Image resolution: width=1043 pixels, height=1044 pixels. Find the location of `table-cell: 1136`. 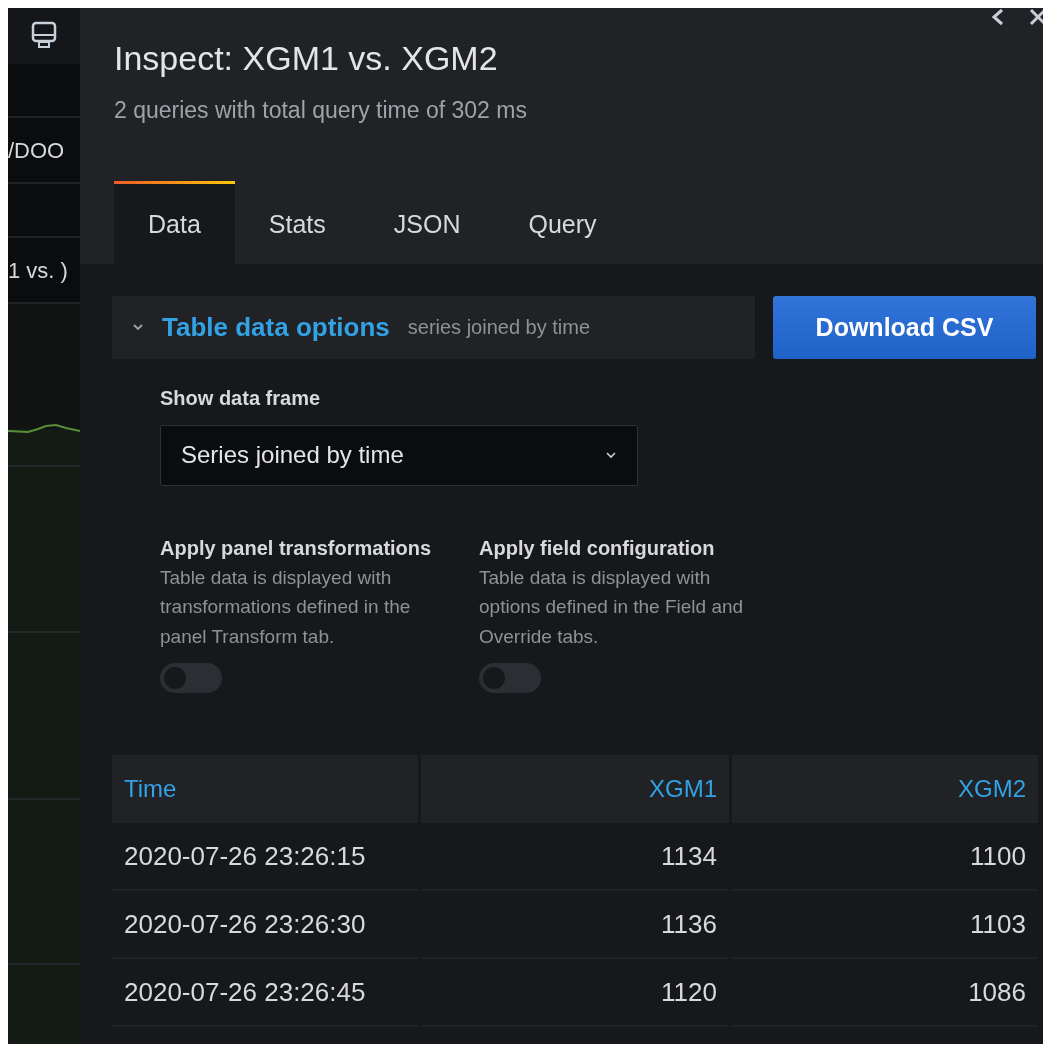

table-cell: 1136 is located at coordinates (575, 925).